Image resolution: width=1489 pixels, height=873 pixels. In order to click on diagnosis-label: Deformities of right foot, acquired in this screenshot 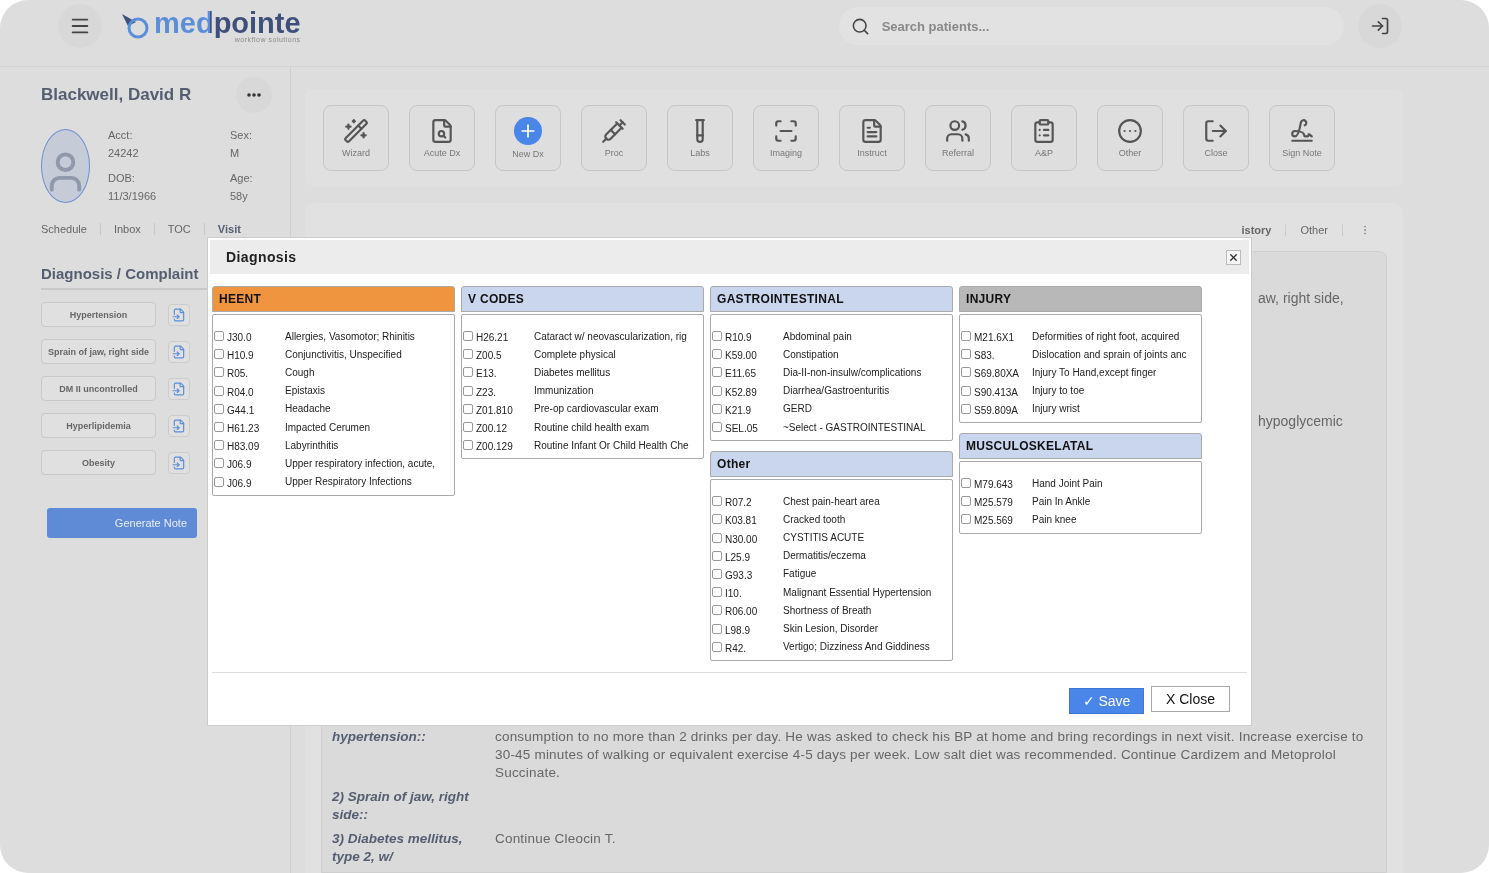, I will do `click(1106, 336)`.